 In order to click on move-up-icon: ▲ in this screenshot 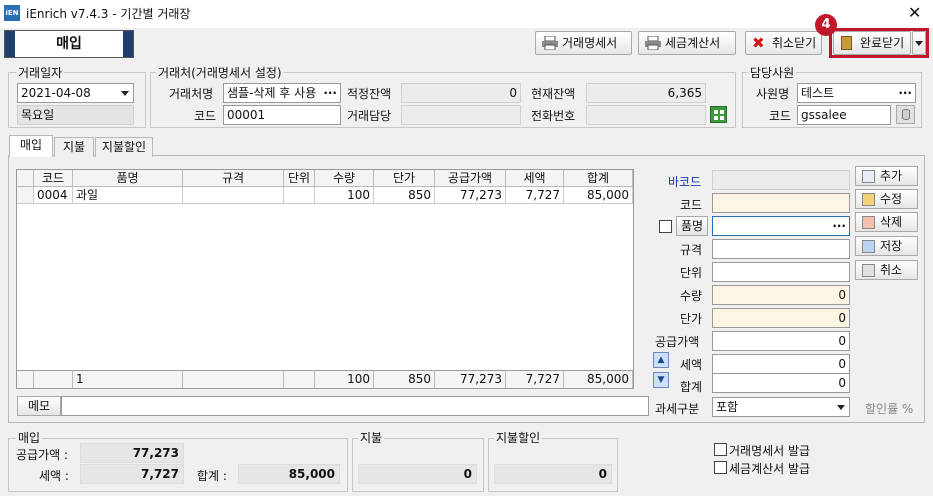, I will do `click(661, 360)`.